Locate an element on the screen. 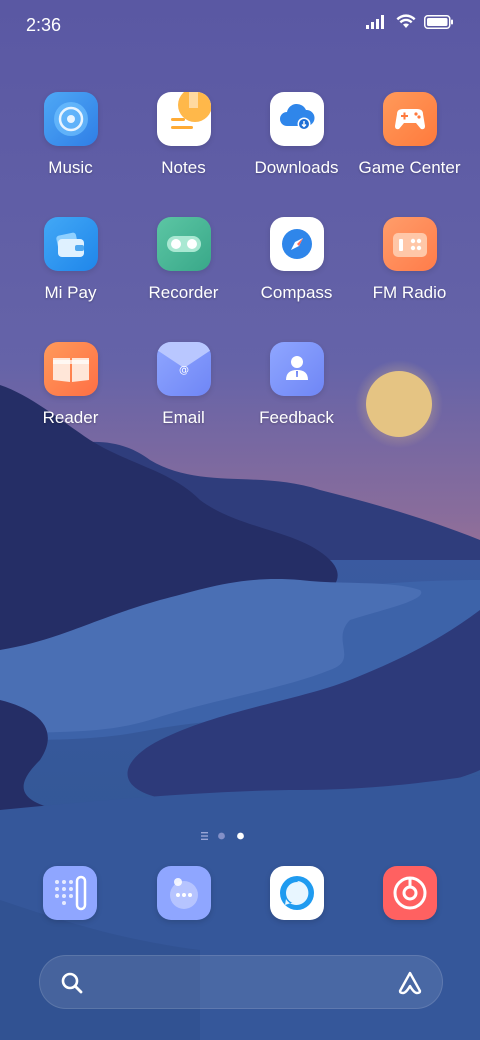 The width and height of the screenshot is (480, 1040). app-label: Notes is located at coordinates (183, 167).